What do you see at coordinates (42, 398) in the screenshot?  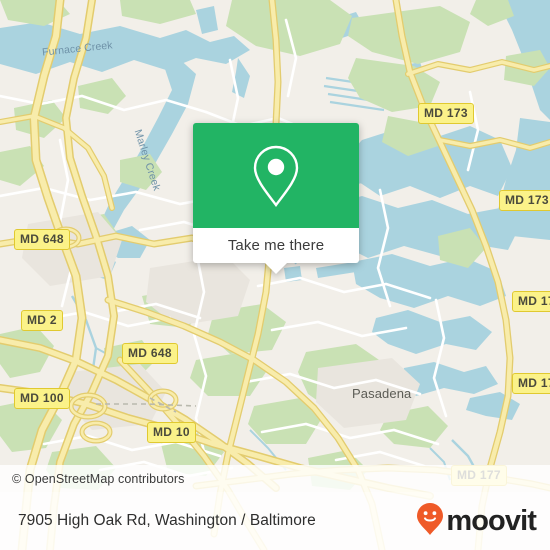 I see `shield-md-100: MD 100` at bounding box center [42, 398].